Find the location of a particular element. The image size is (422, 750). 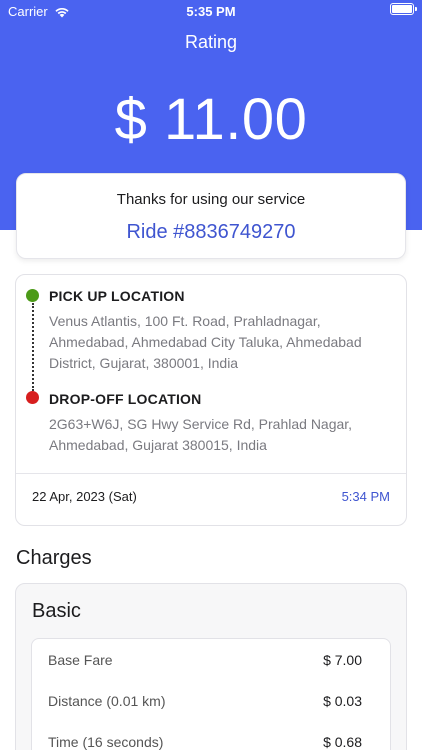

charges-heading: Charges is located at coordinates (54, 558).